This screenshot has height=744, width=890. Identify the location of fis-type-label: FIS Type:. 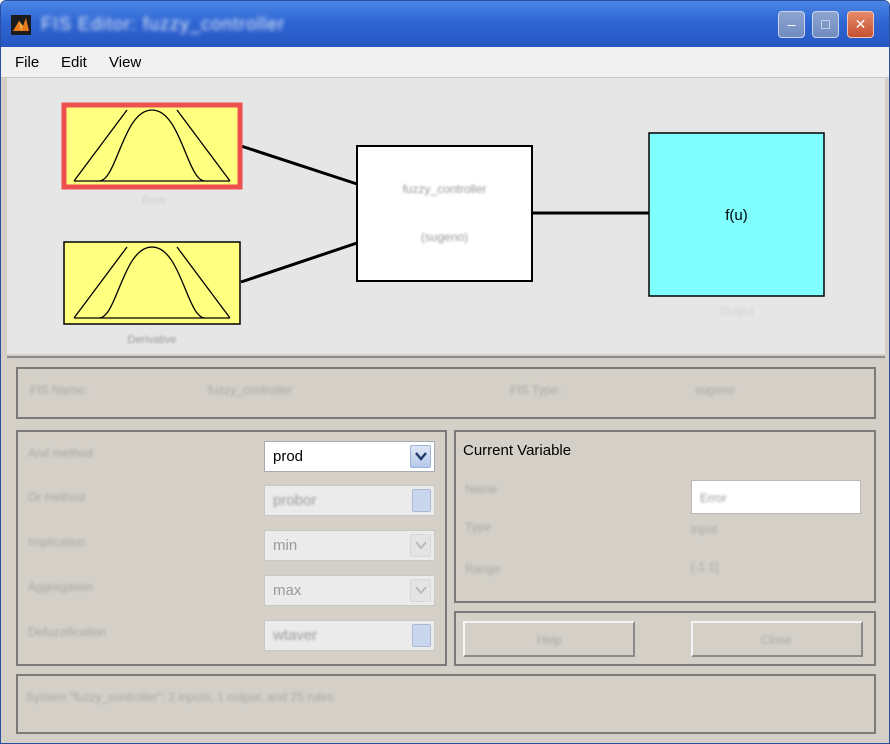
(536, 390).